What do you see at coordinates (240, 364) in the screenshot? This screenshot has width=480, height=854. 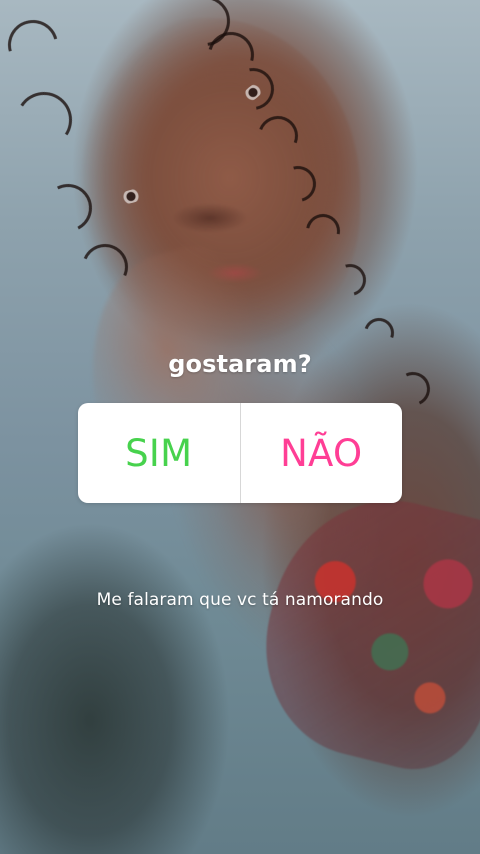 I see `poll-question: gostaram?` at bounding box center [240, 364].